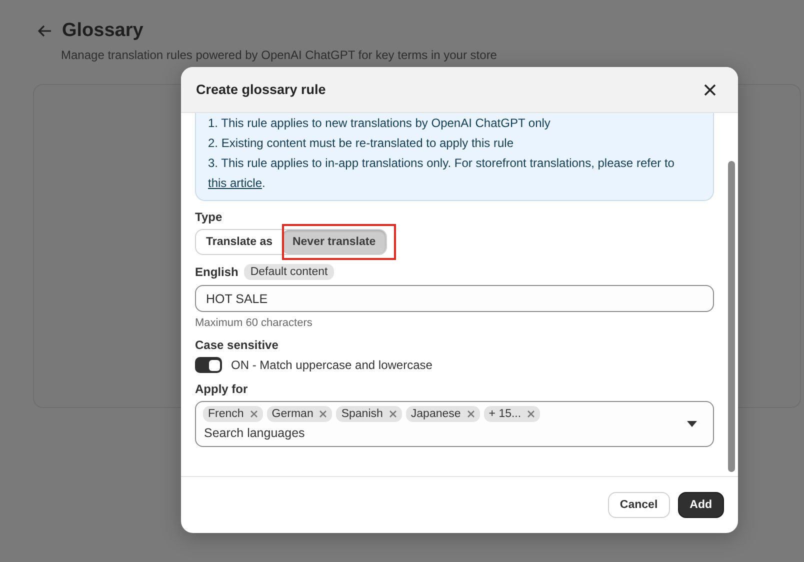 The width and height of the screenshot is (804, 562). What do you see at coordinates (216, 272) in the screenshot?
I see `field-label: English` at bounding box center [216, 272].